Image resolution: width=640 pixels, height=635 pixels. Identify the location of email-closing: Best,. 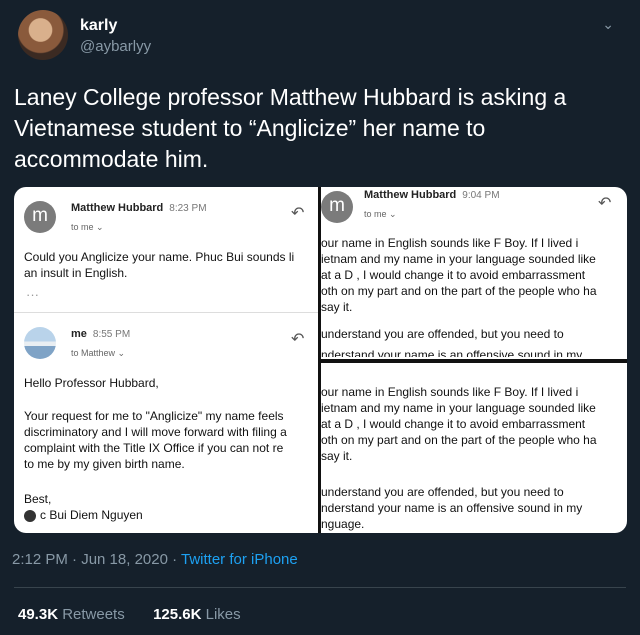
(38, 499).